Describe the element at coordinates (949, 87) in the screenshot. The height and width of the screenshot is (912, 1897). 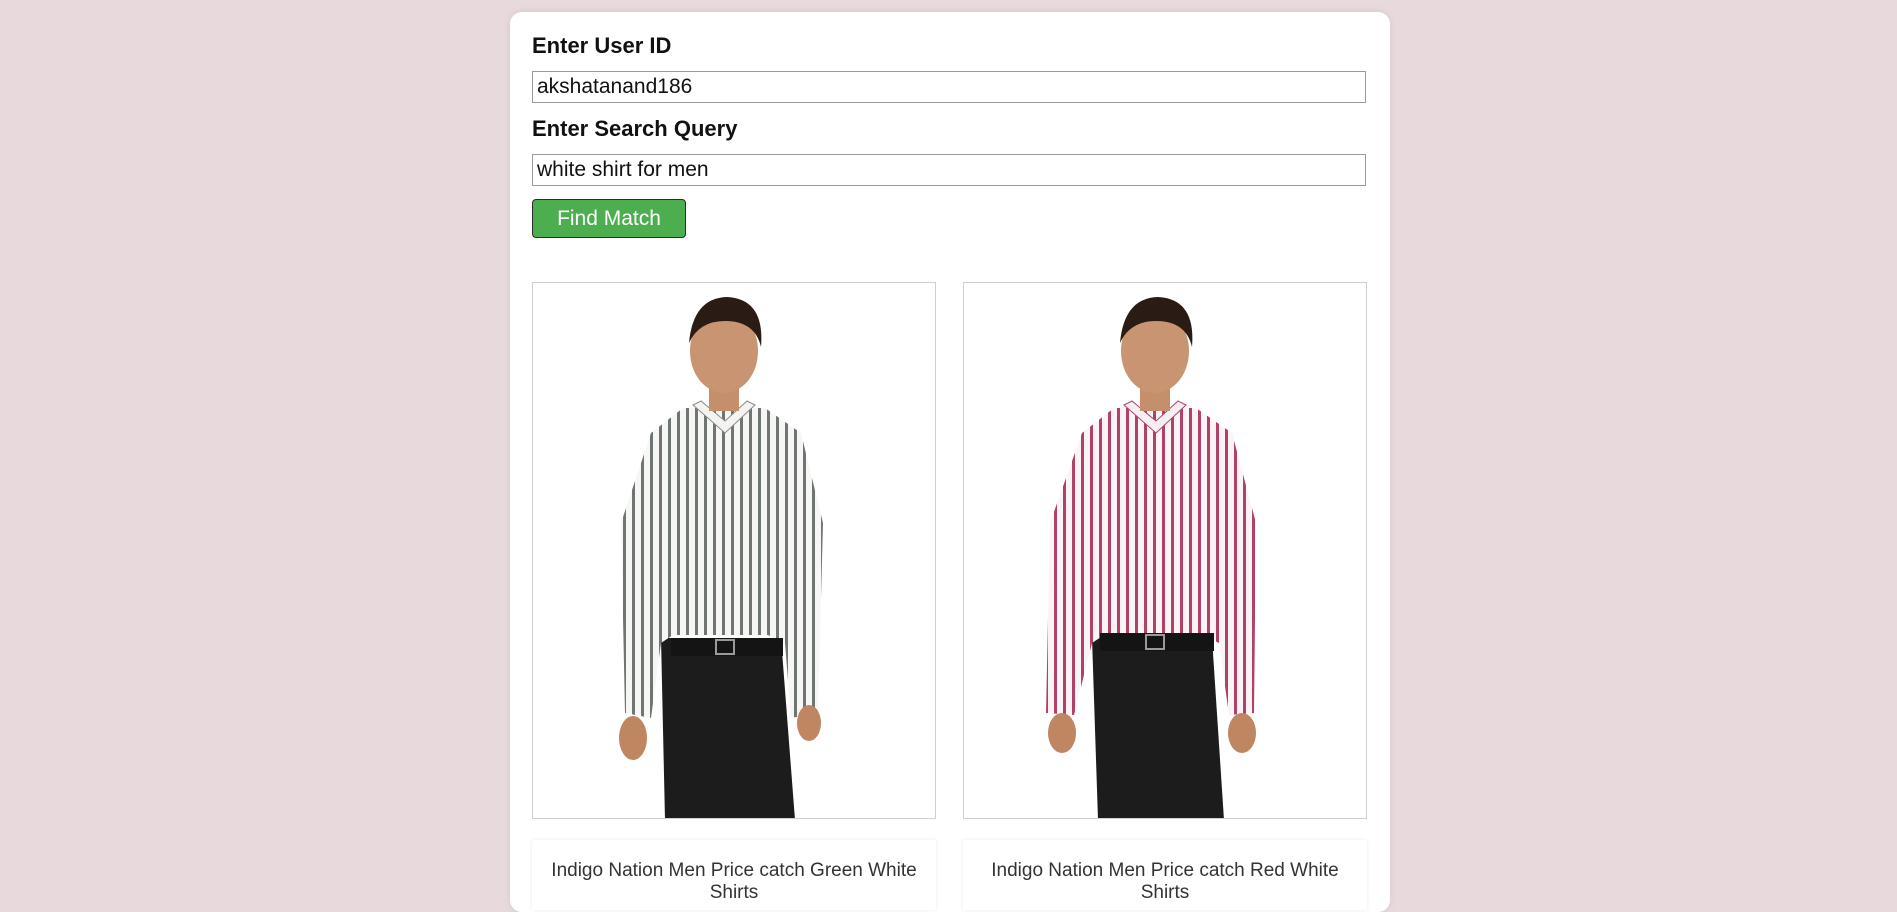
I see `user-id-input` at that location.